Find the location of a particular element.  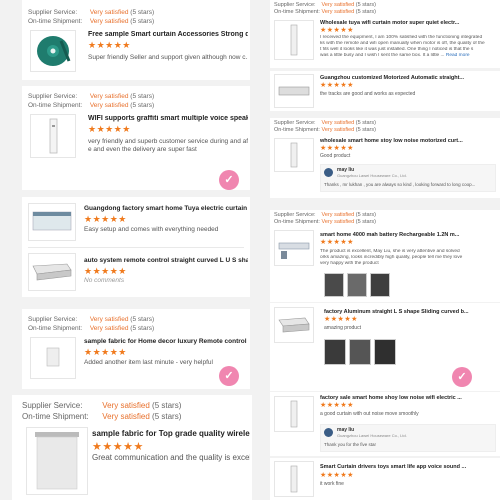

reply-company: Guangzhou Lawei Houseware Co., Ltd. is located at coordinates (372, 435).